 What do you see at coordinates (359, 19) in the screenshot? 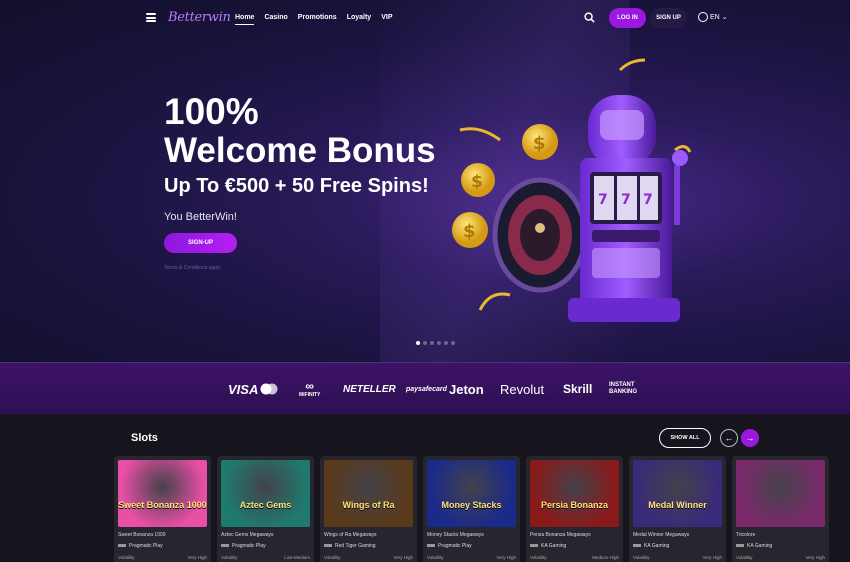
I see `nav-loyalty: Loyalty` at bounding box center [359, 19].